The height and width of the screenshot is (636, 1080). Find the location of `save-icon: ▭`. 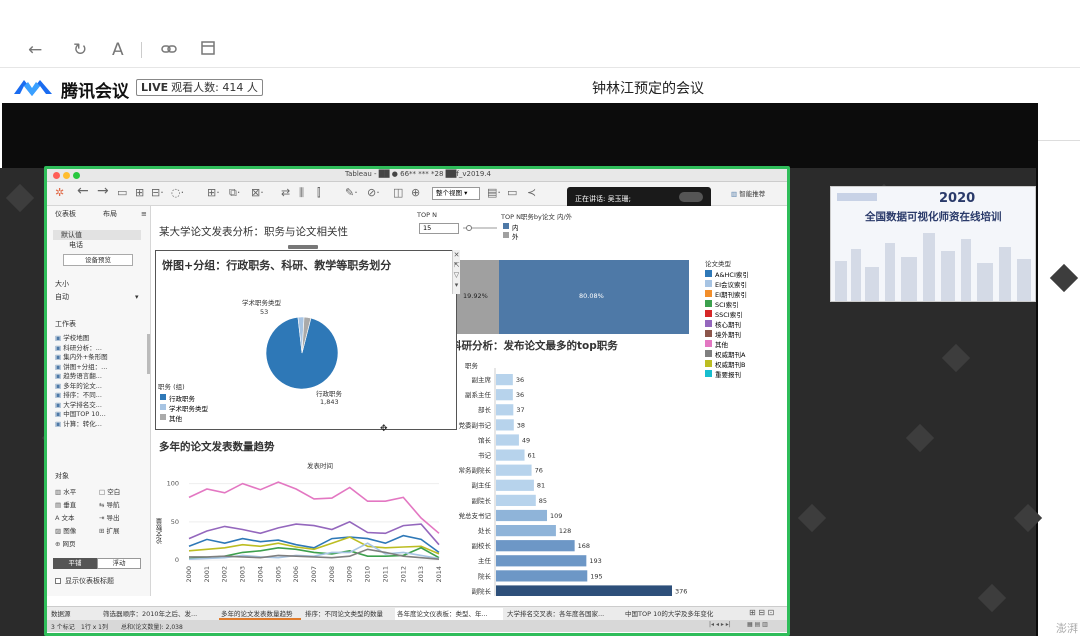

save-icon: ▭ is located at coordinates (122, 192).